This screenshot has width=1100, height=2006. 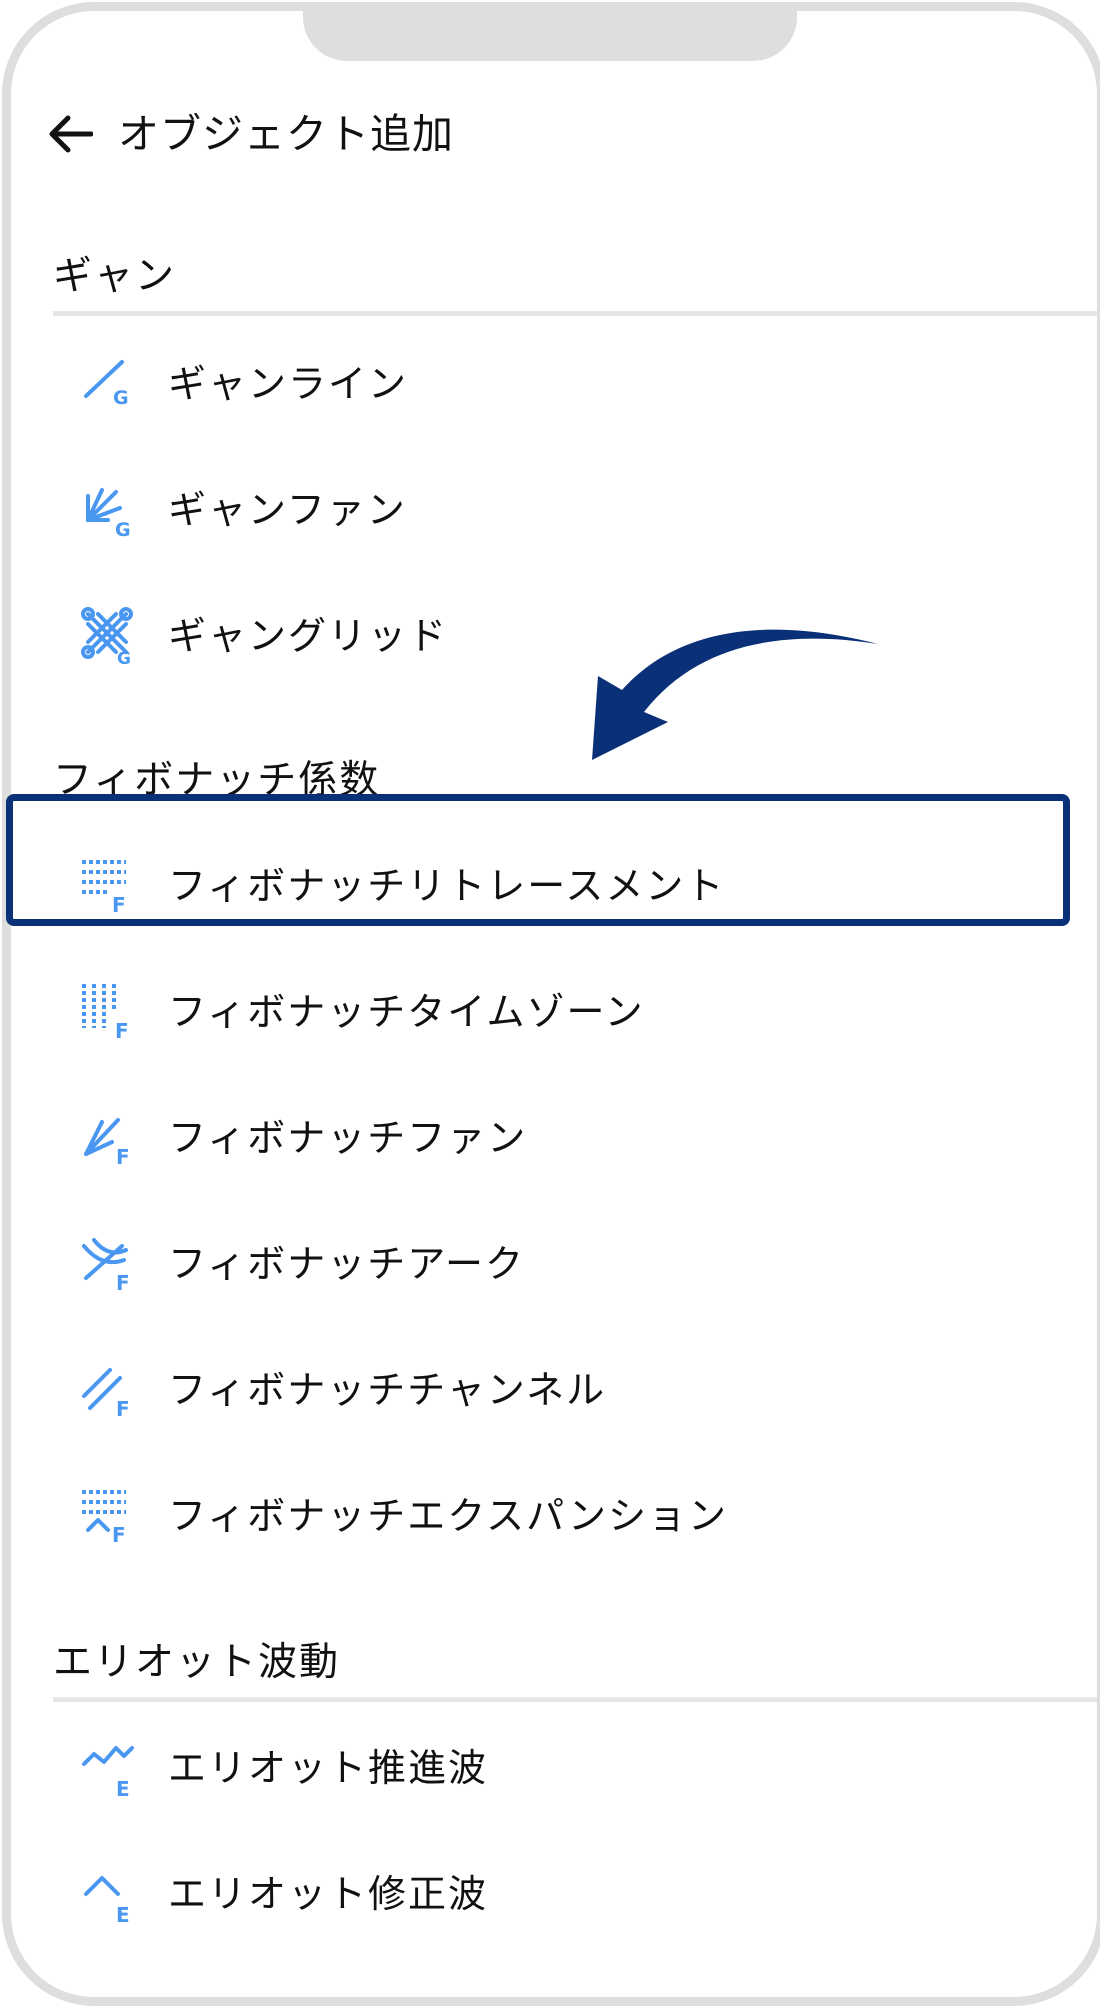 I want to click on gann-line-icon: G, so click(x=110, y=384).